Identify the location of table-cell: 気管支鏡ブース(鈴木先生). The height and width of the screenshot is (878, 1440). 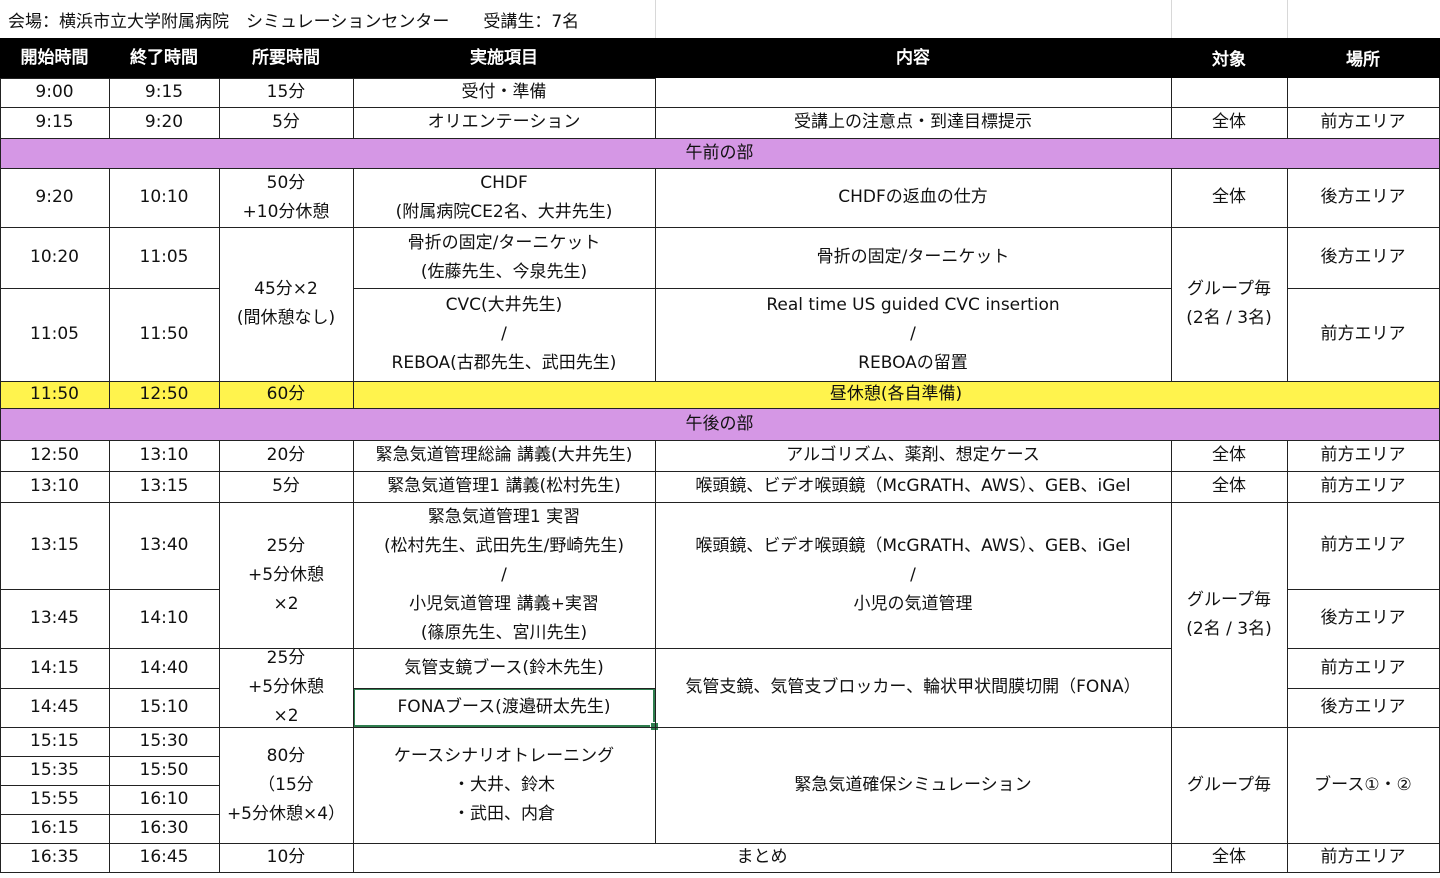
(504, 668).